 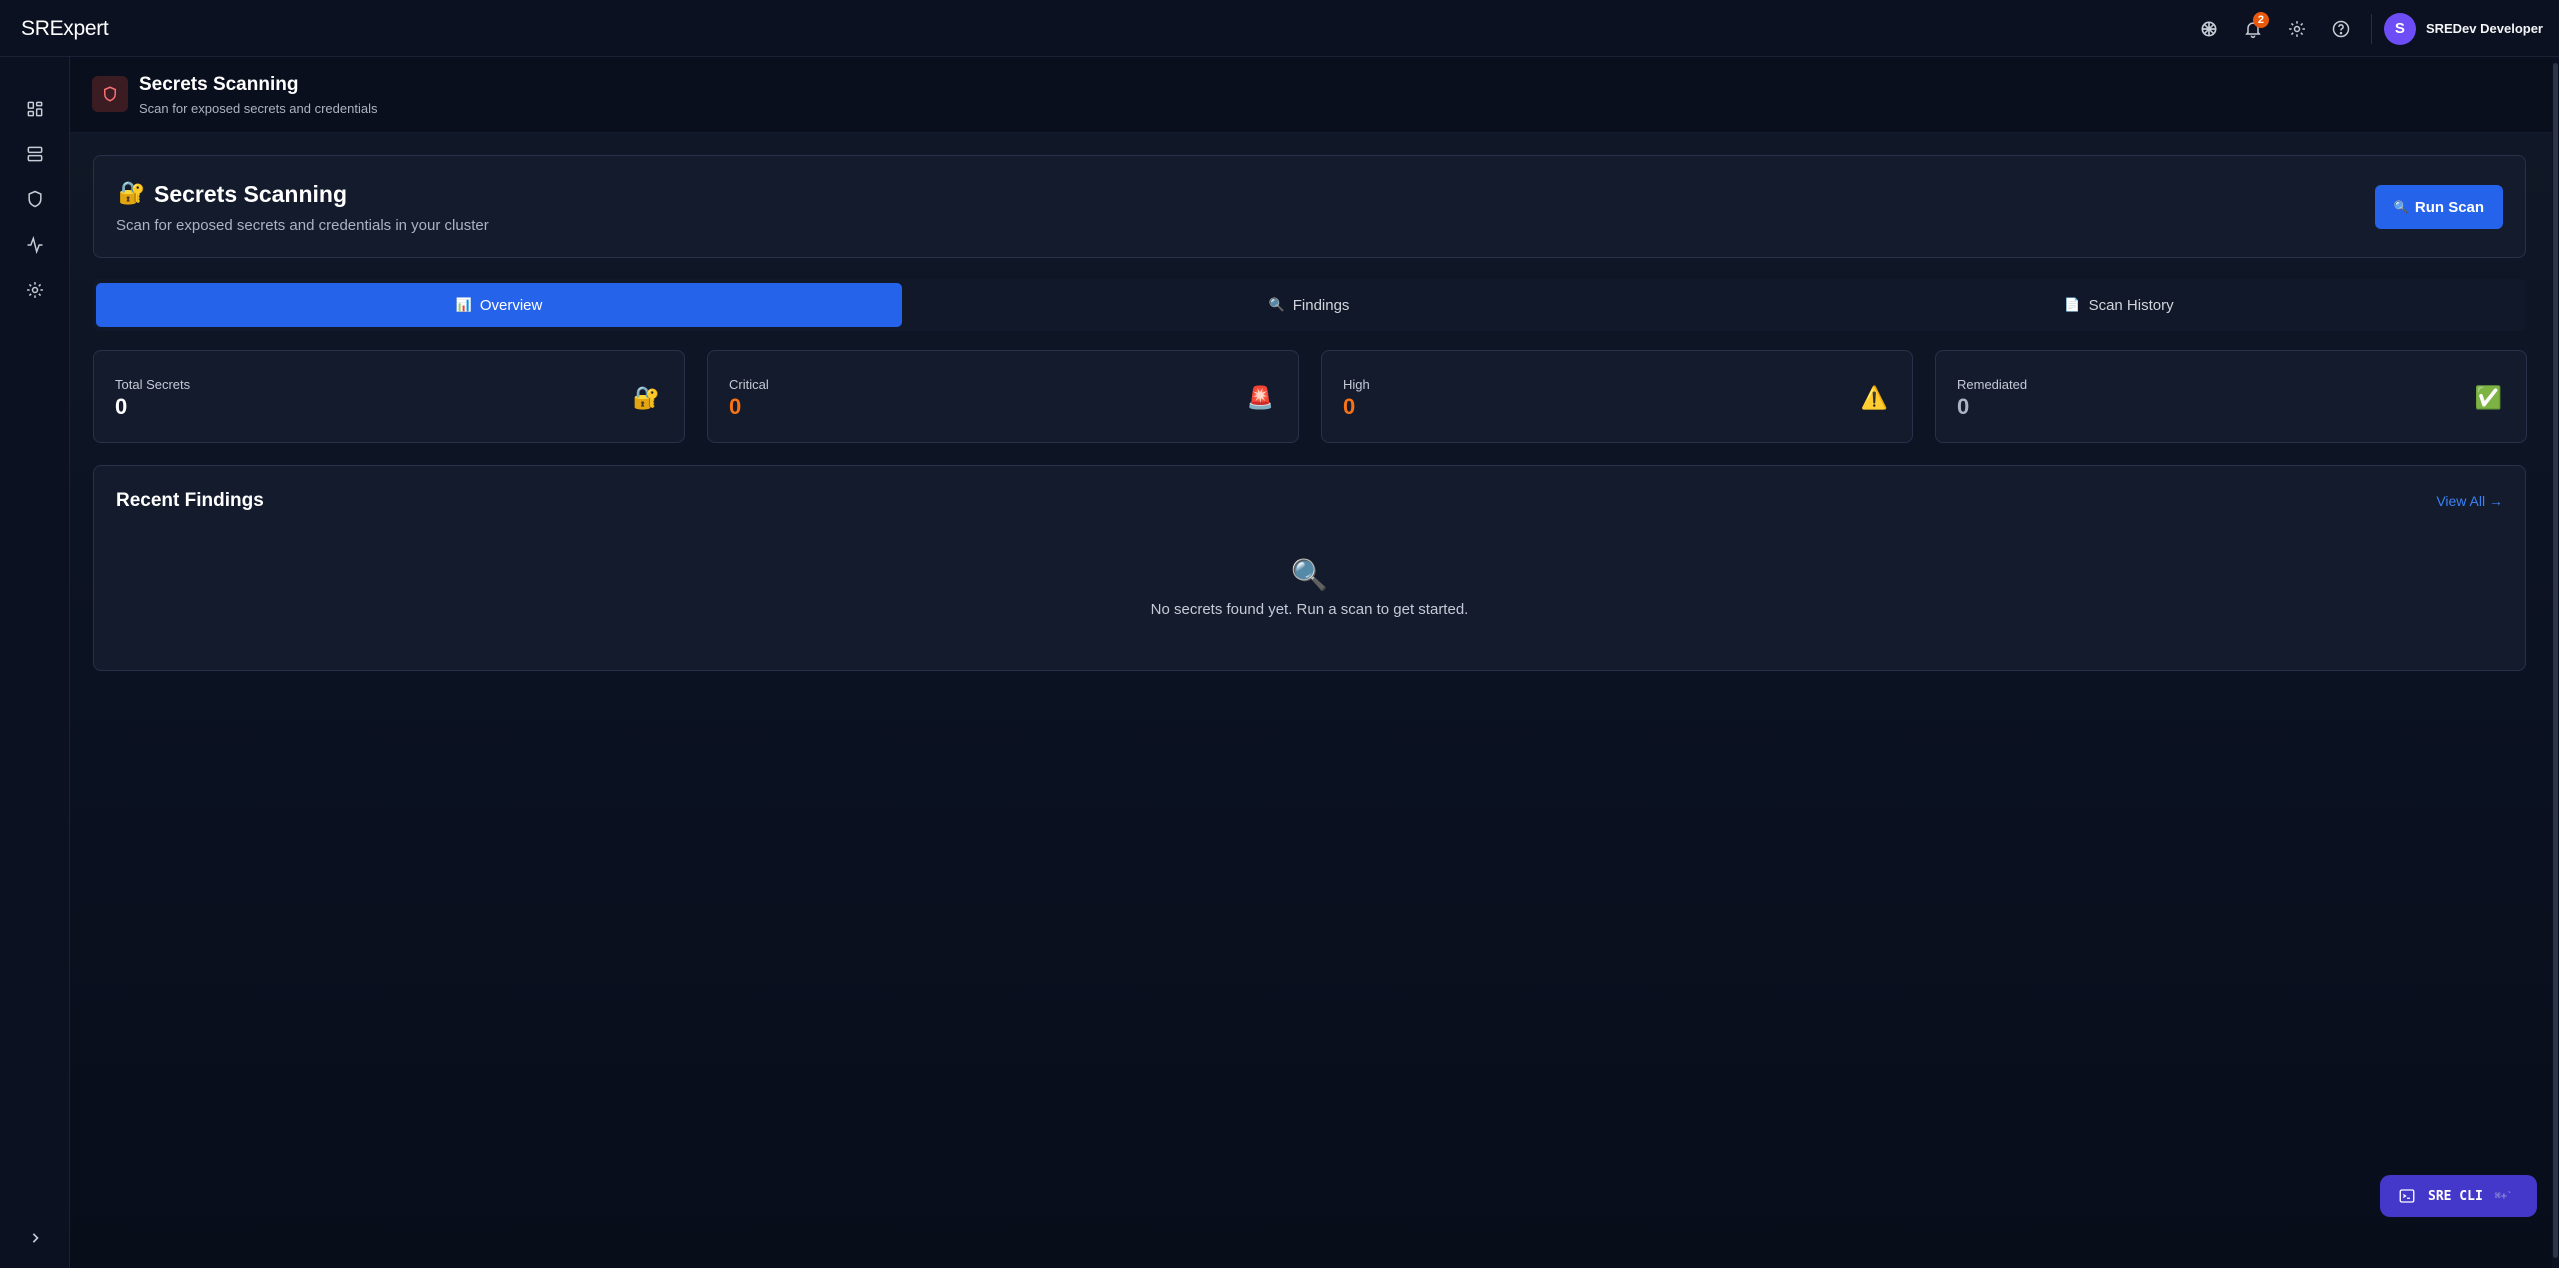 What do you see at coordinates (1992, 384) in the screenshot?
I see `stat-label: Remediated` at bounding box center [1992, 384].